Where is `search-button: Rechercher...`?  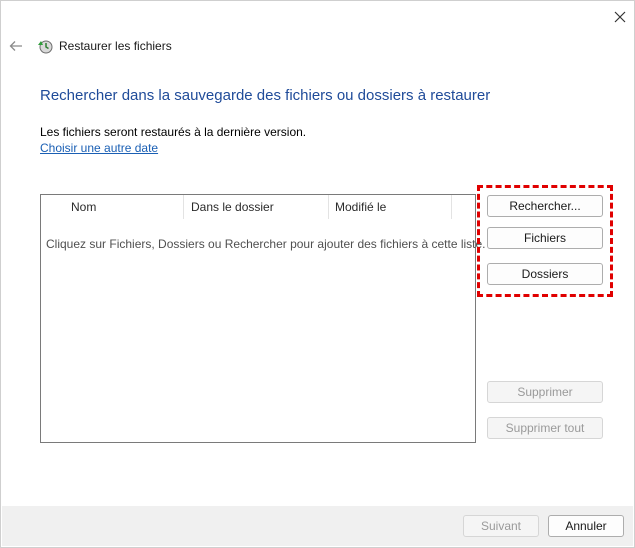 search-button: Rechercher... is located at coordinates (545, 206).